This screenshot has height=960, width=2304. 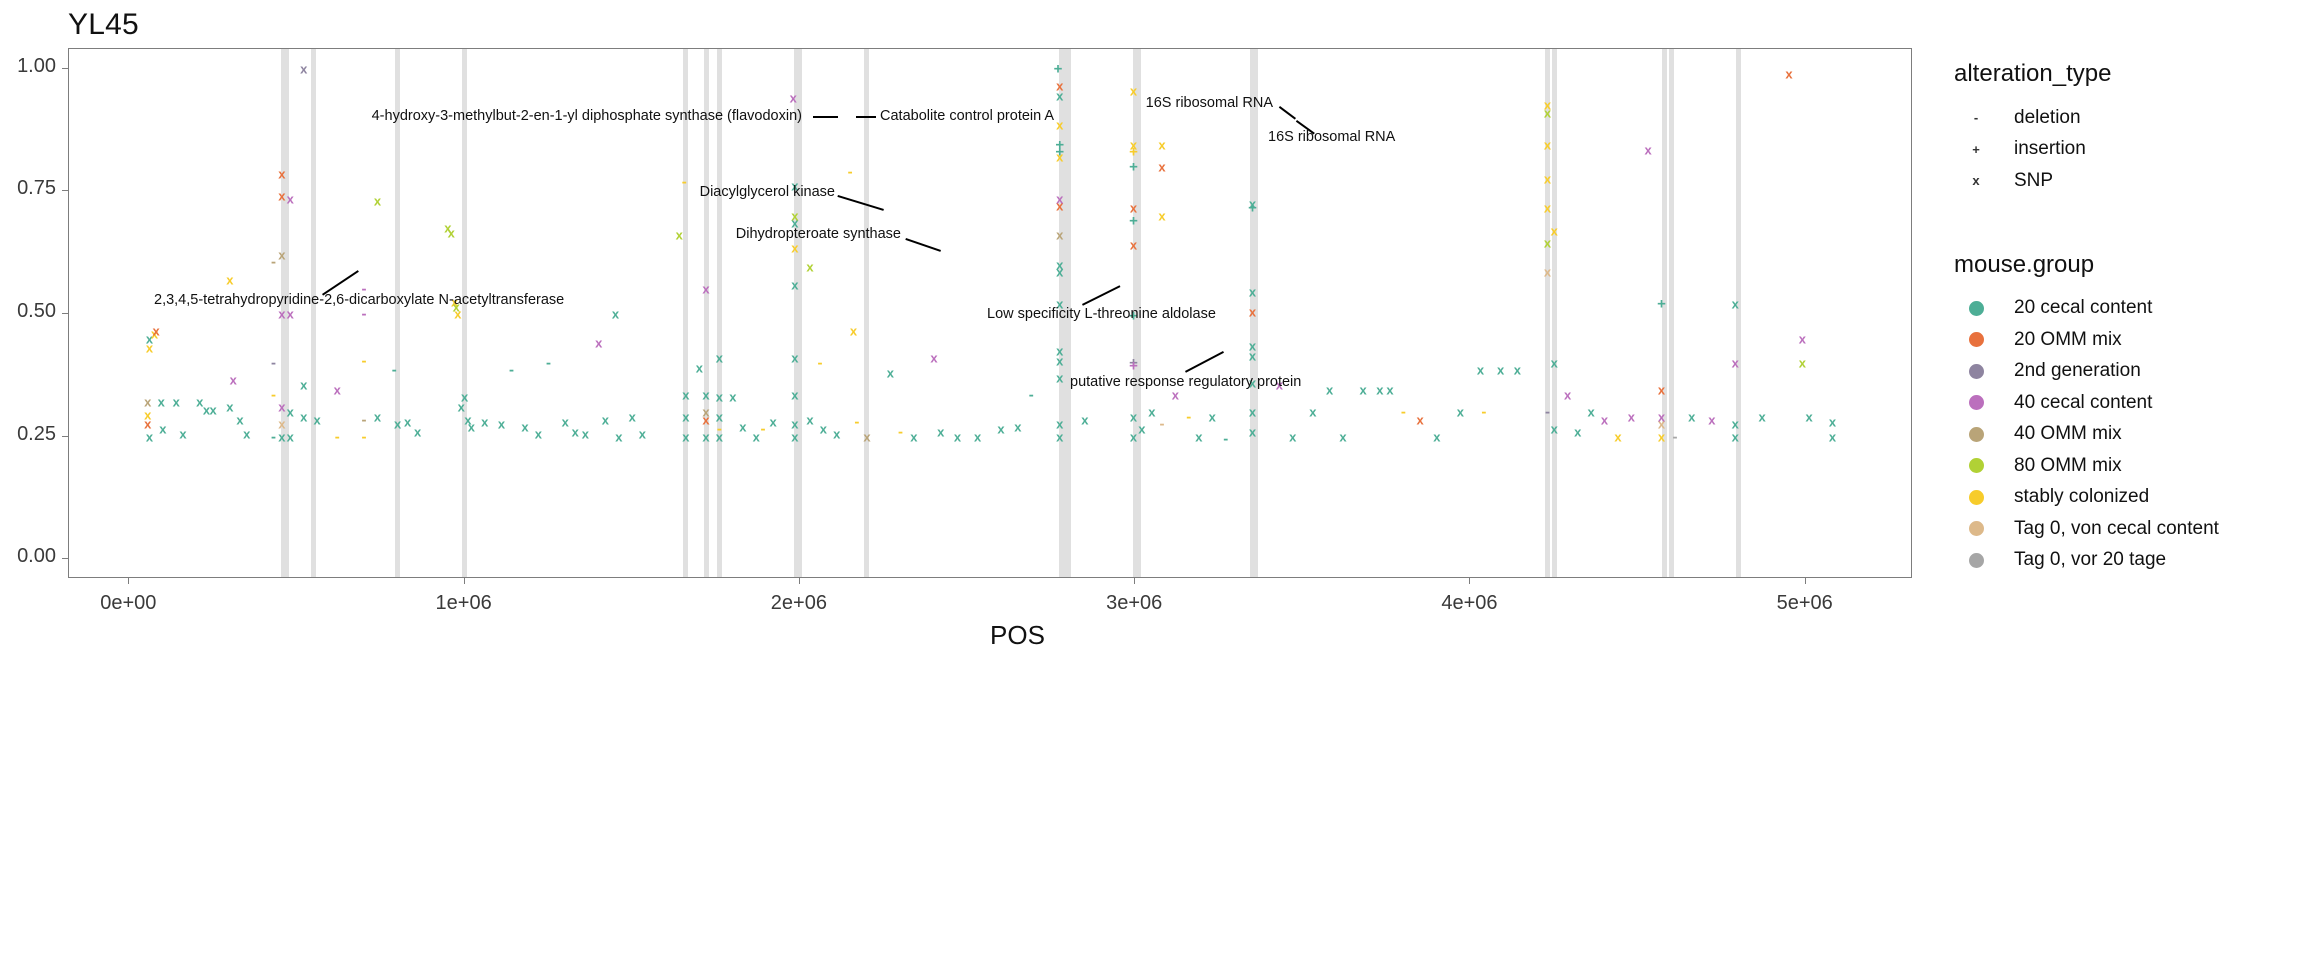 What do you see at coordinates (2068, 465) in the screenshot?
I see `legend-item-label: 80 OMM mix` at bounding box center [2068, 465].